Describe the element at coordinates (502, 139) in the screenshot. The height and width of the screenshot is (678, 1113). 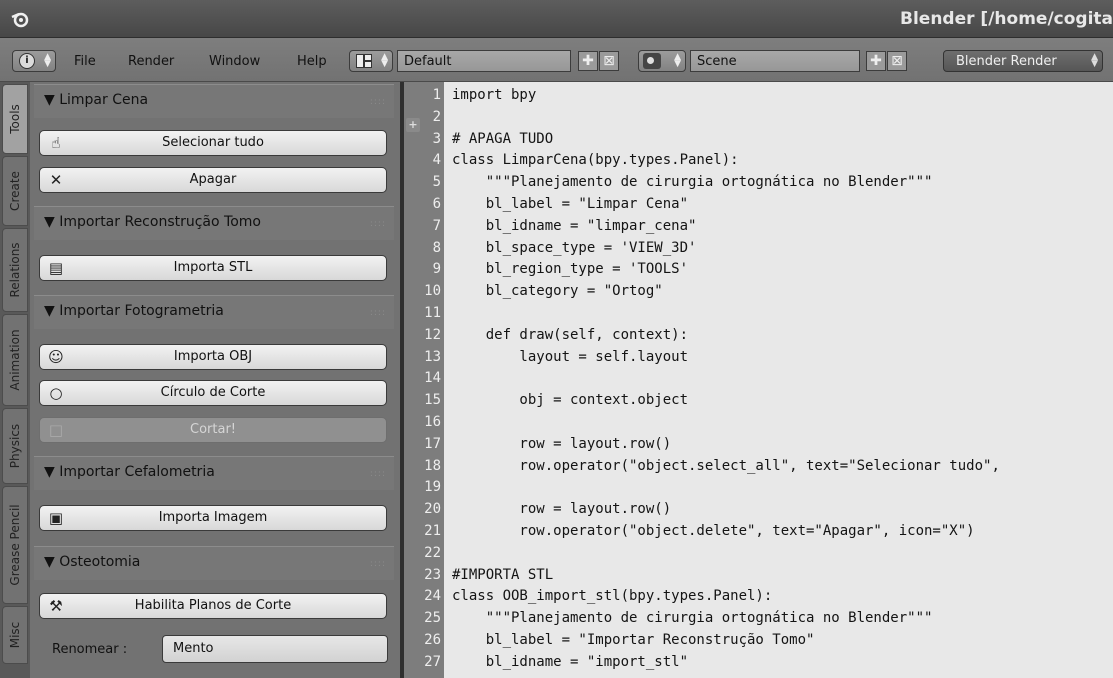
I see `code-text: # APAGA TUDO` at that location.